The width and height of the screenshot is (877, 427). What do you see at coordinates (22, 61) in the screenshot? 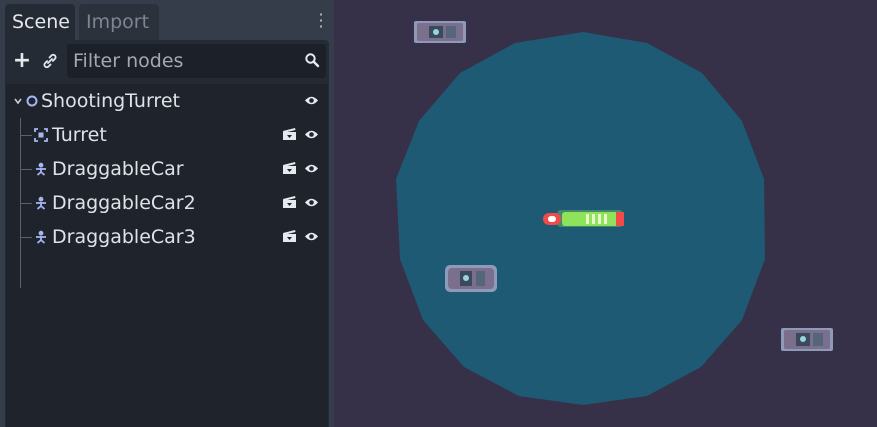
I see `add-node-button: +` at bounding box center [22, 61].